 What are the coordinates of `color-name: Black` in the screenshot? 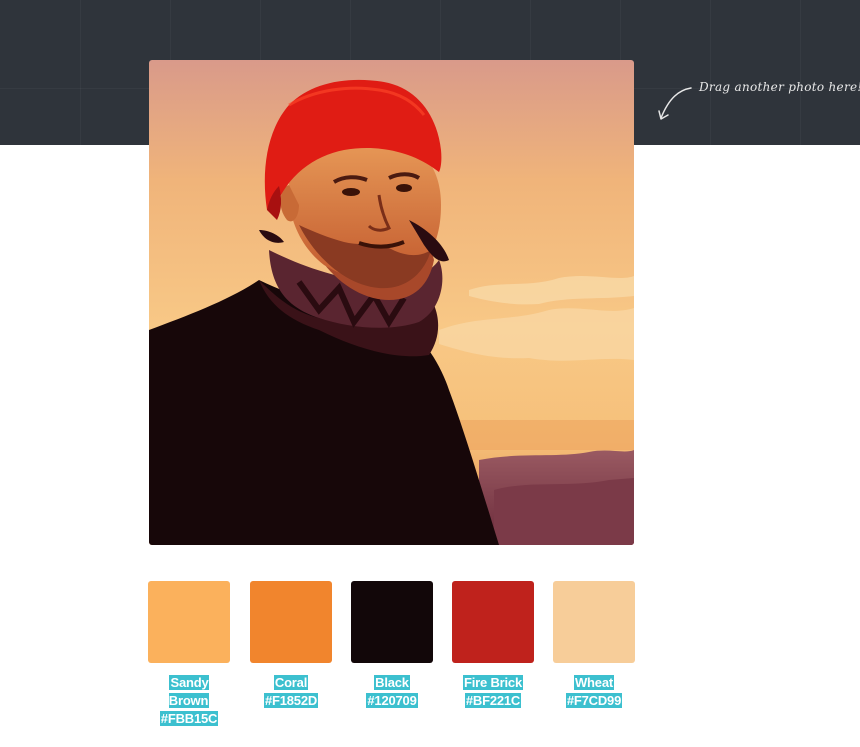 It's located at (392, 682).